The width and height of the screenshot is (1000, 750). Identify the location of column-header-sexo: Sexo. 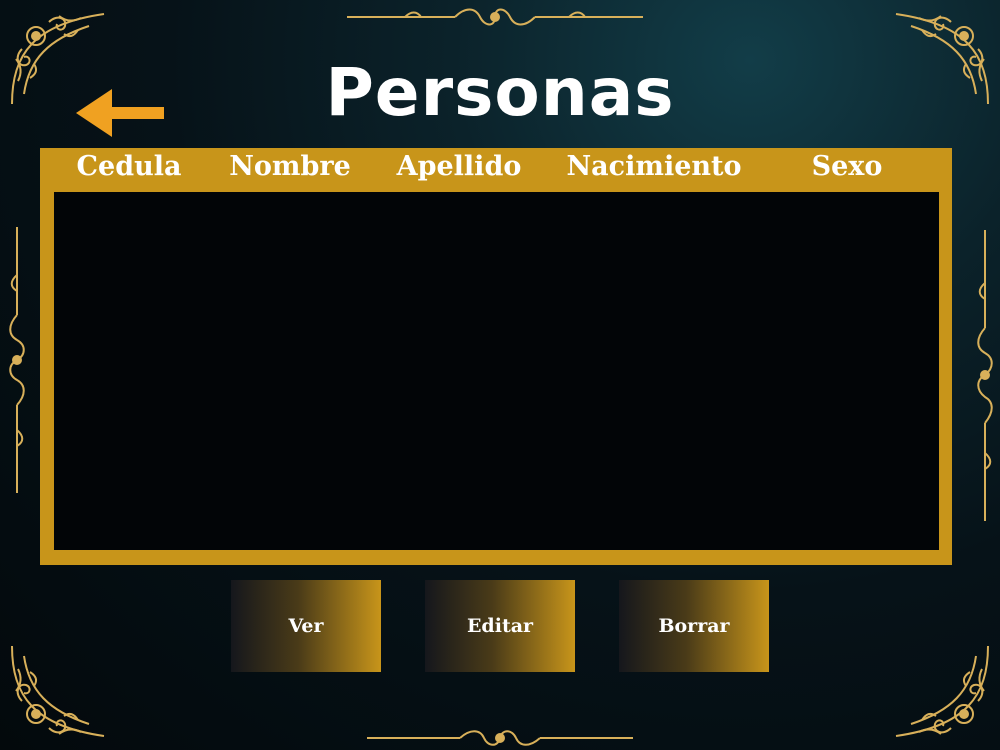
(847, 166).